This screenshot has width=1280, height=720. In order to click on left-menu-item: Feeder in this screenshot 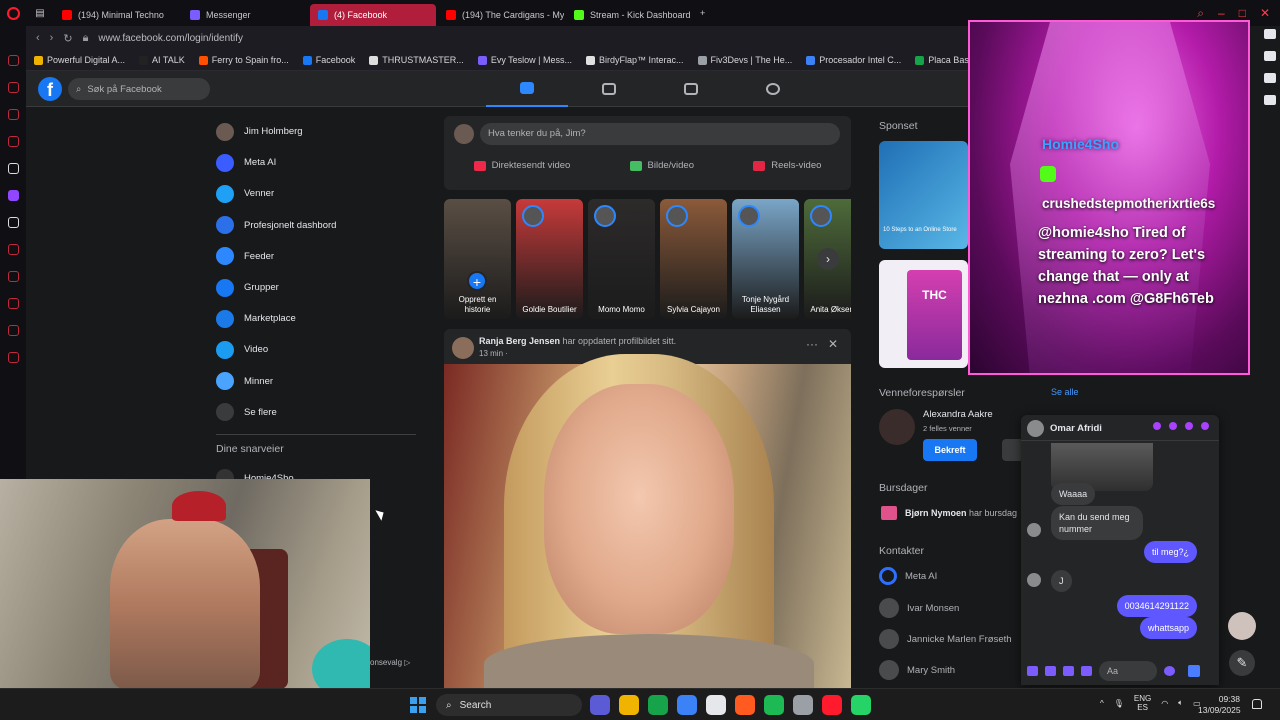, I will do `click(317, 256)`.